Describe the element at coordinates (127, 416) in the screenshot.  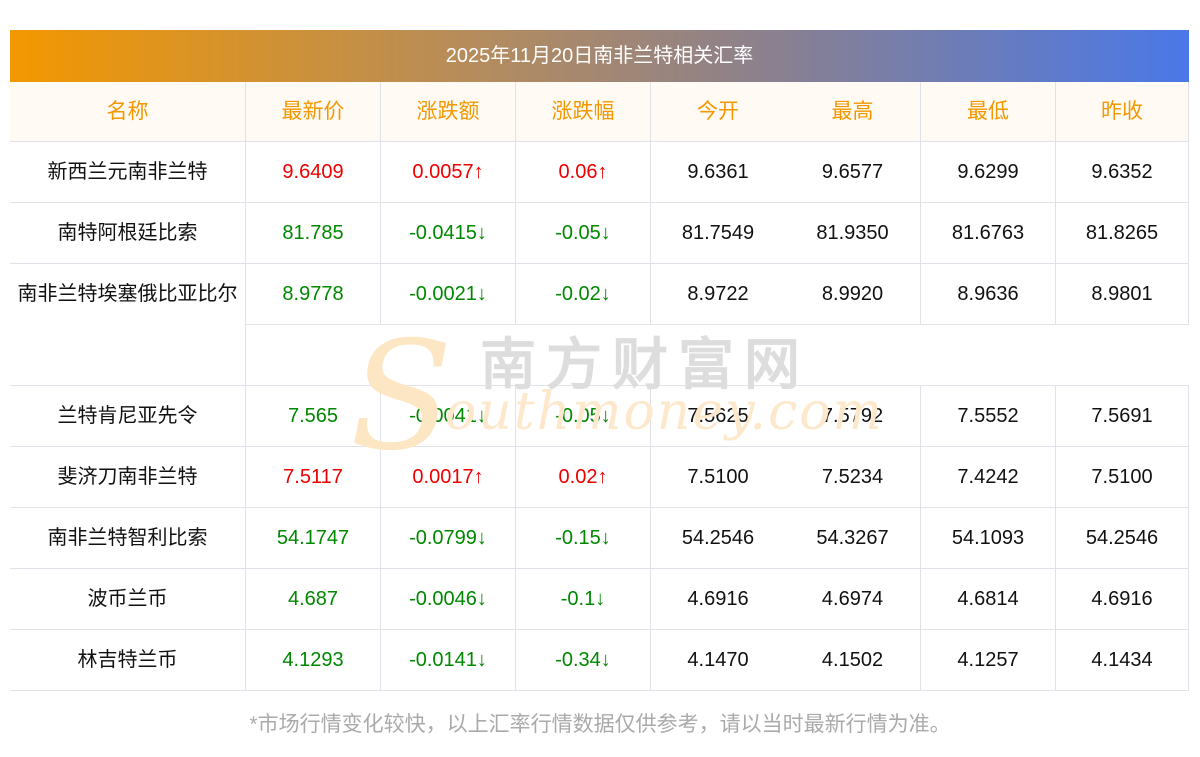
I see `currency-pair-name: 兰特肯尼亚先令` at that location.